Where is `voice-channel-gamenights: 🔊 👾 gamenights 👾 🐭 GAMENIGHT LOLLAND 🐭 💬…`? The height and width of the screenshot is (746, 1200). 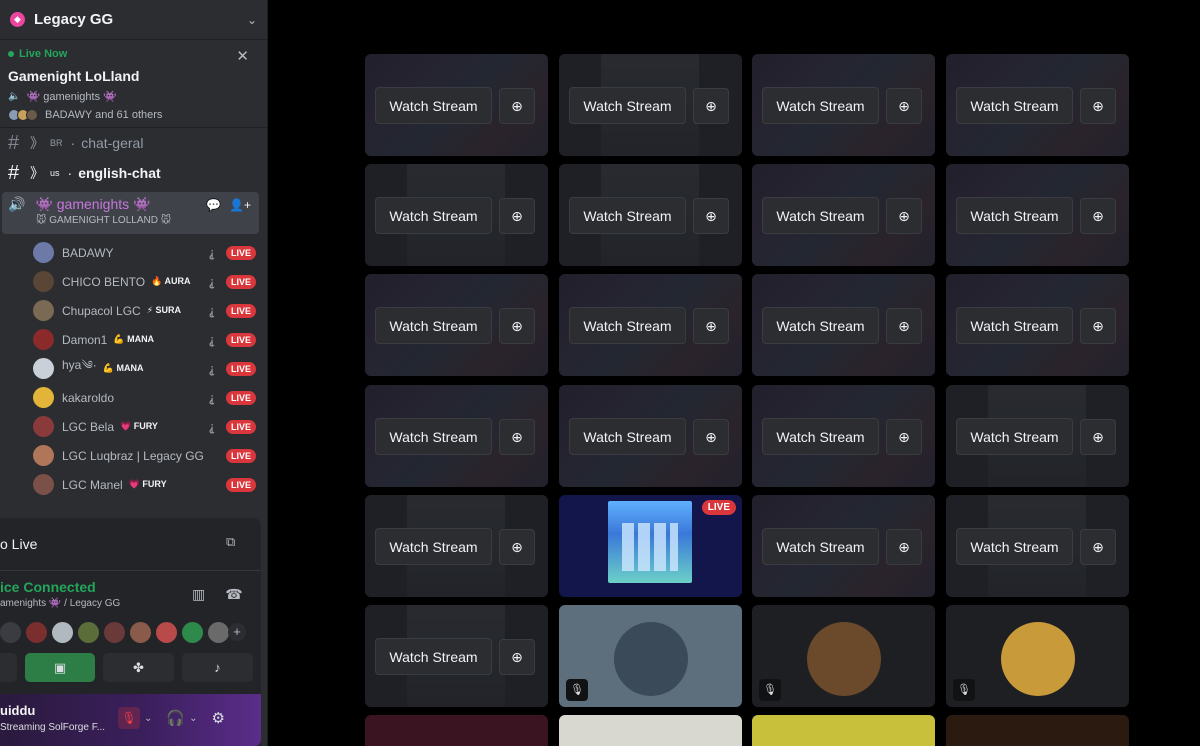
voice-channel-gamenights: 🔊 👾 gamenights 👾 🐭 GAMENIGHT LOLLAND 🐭 💬… is located at coordinates (130, 213).